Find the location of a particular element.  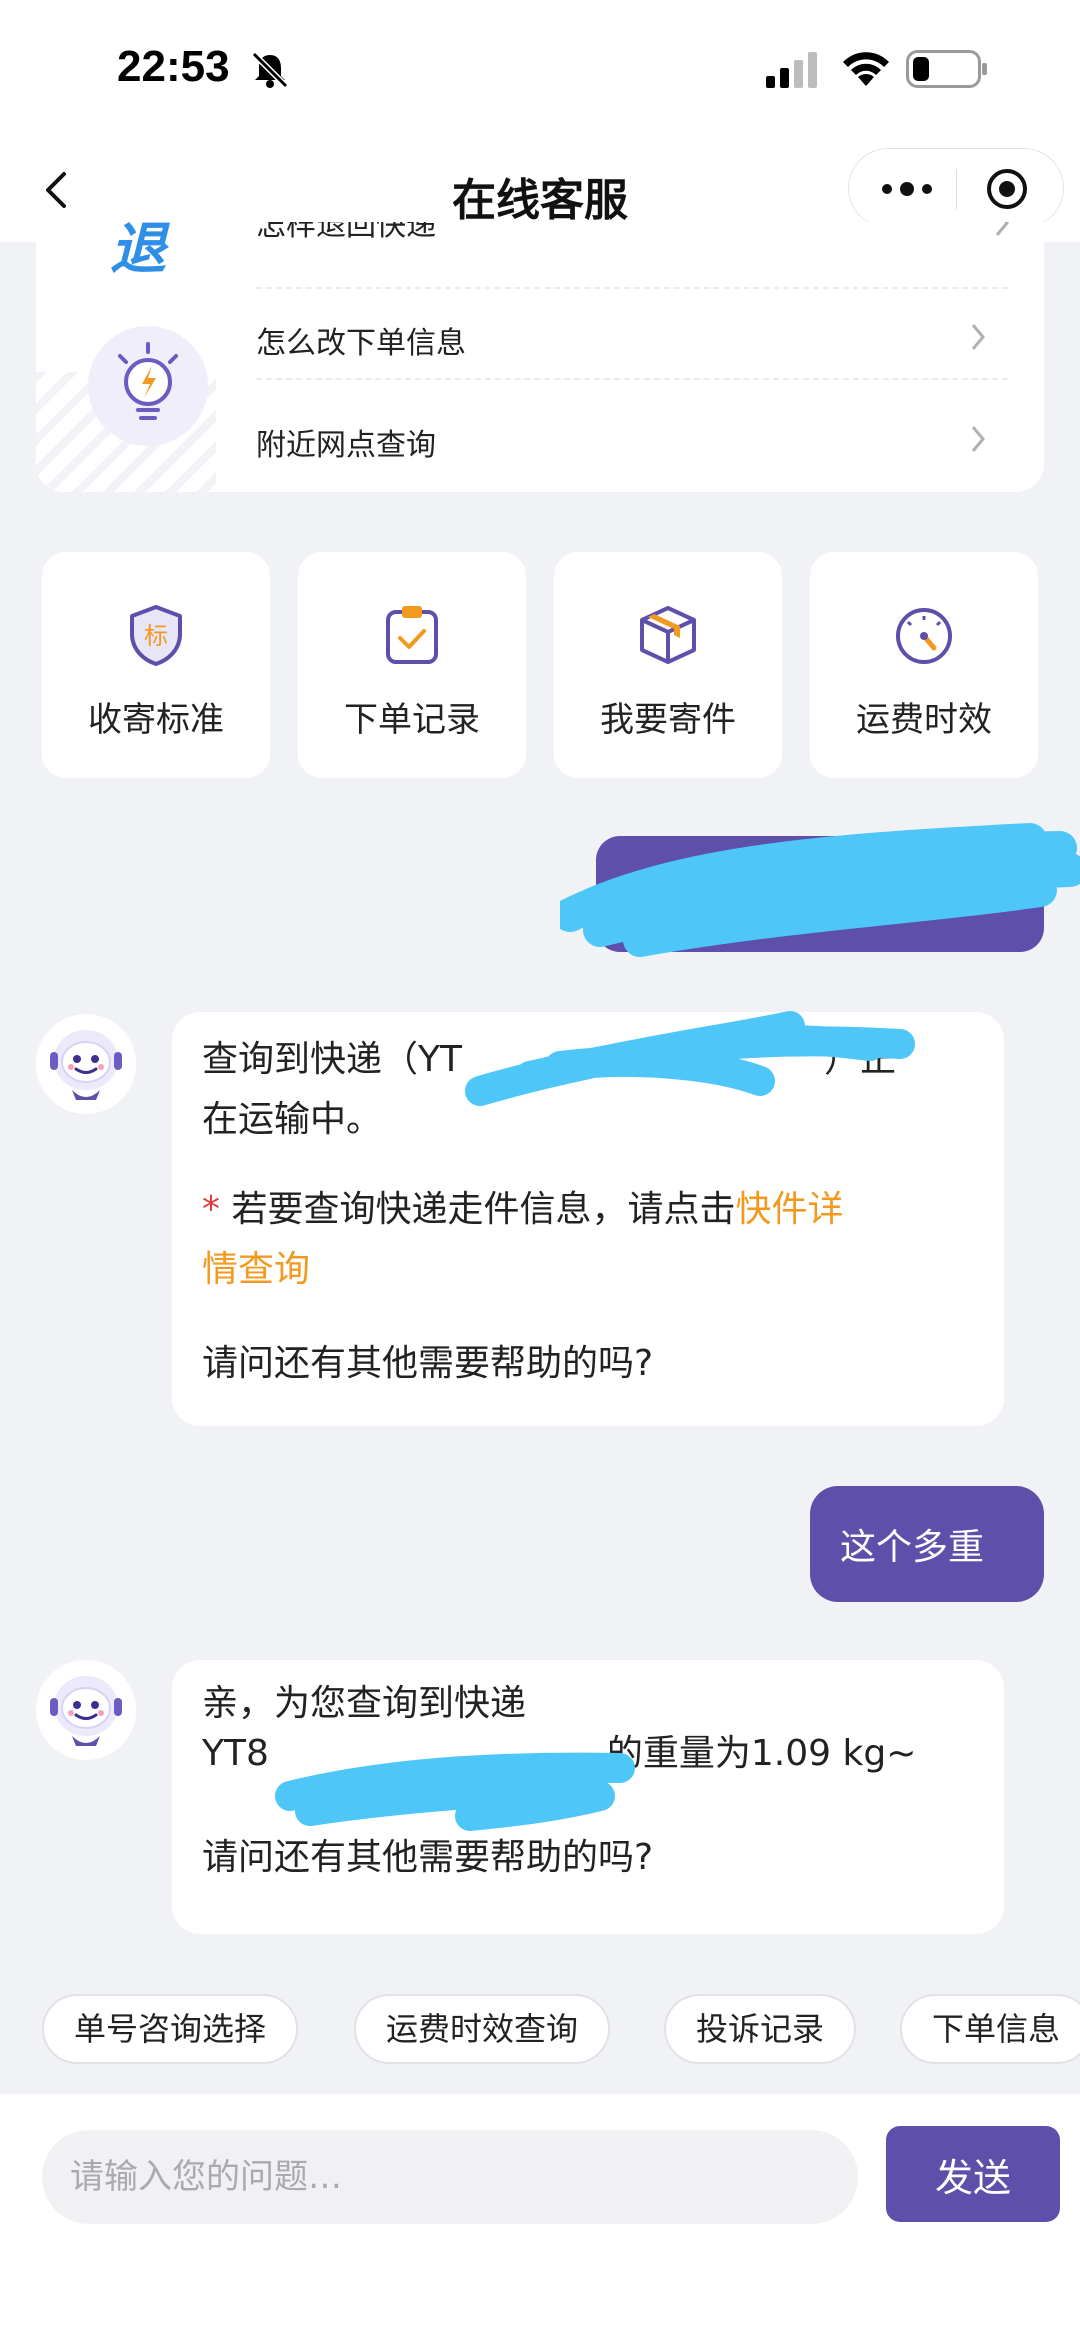

shield-badge-icon: 标 is located at coordinates (156, 635).